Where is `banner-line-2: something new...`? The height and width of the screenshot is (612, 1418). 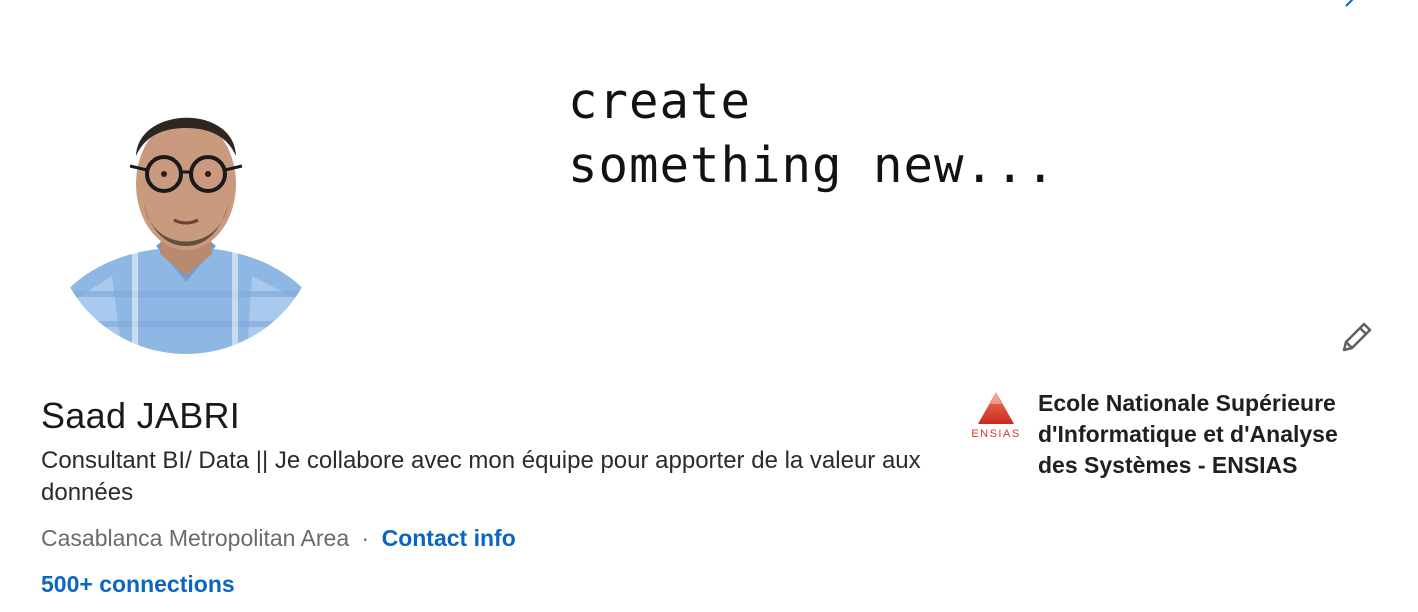
banner-line-2: something new... is located at coordinates (812, 165).